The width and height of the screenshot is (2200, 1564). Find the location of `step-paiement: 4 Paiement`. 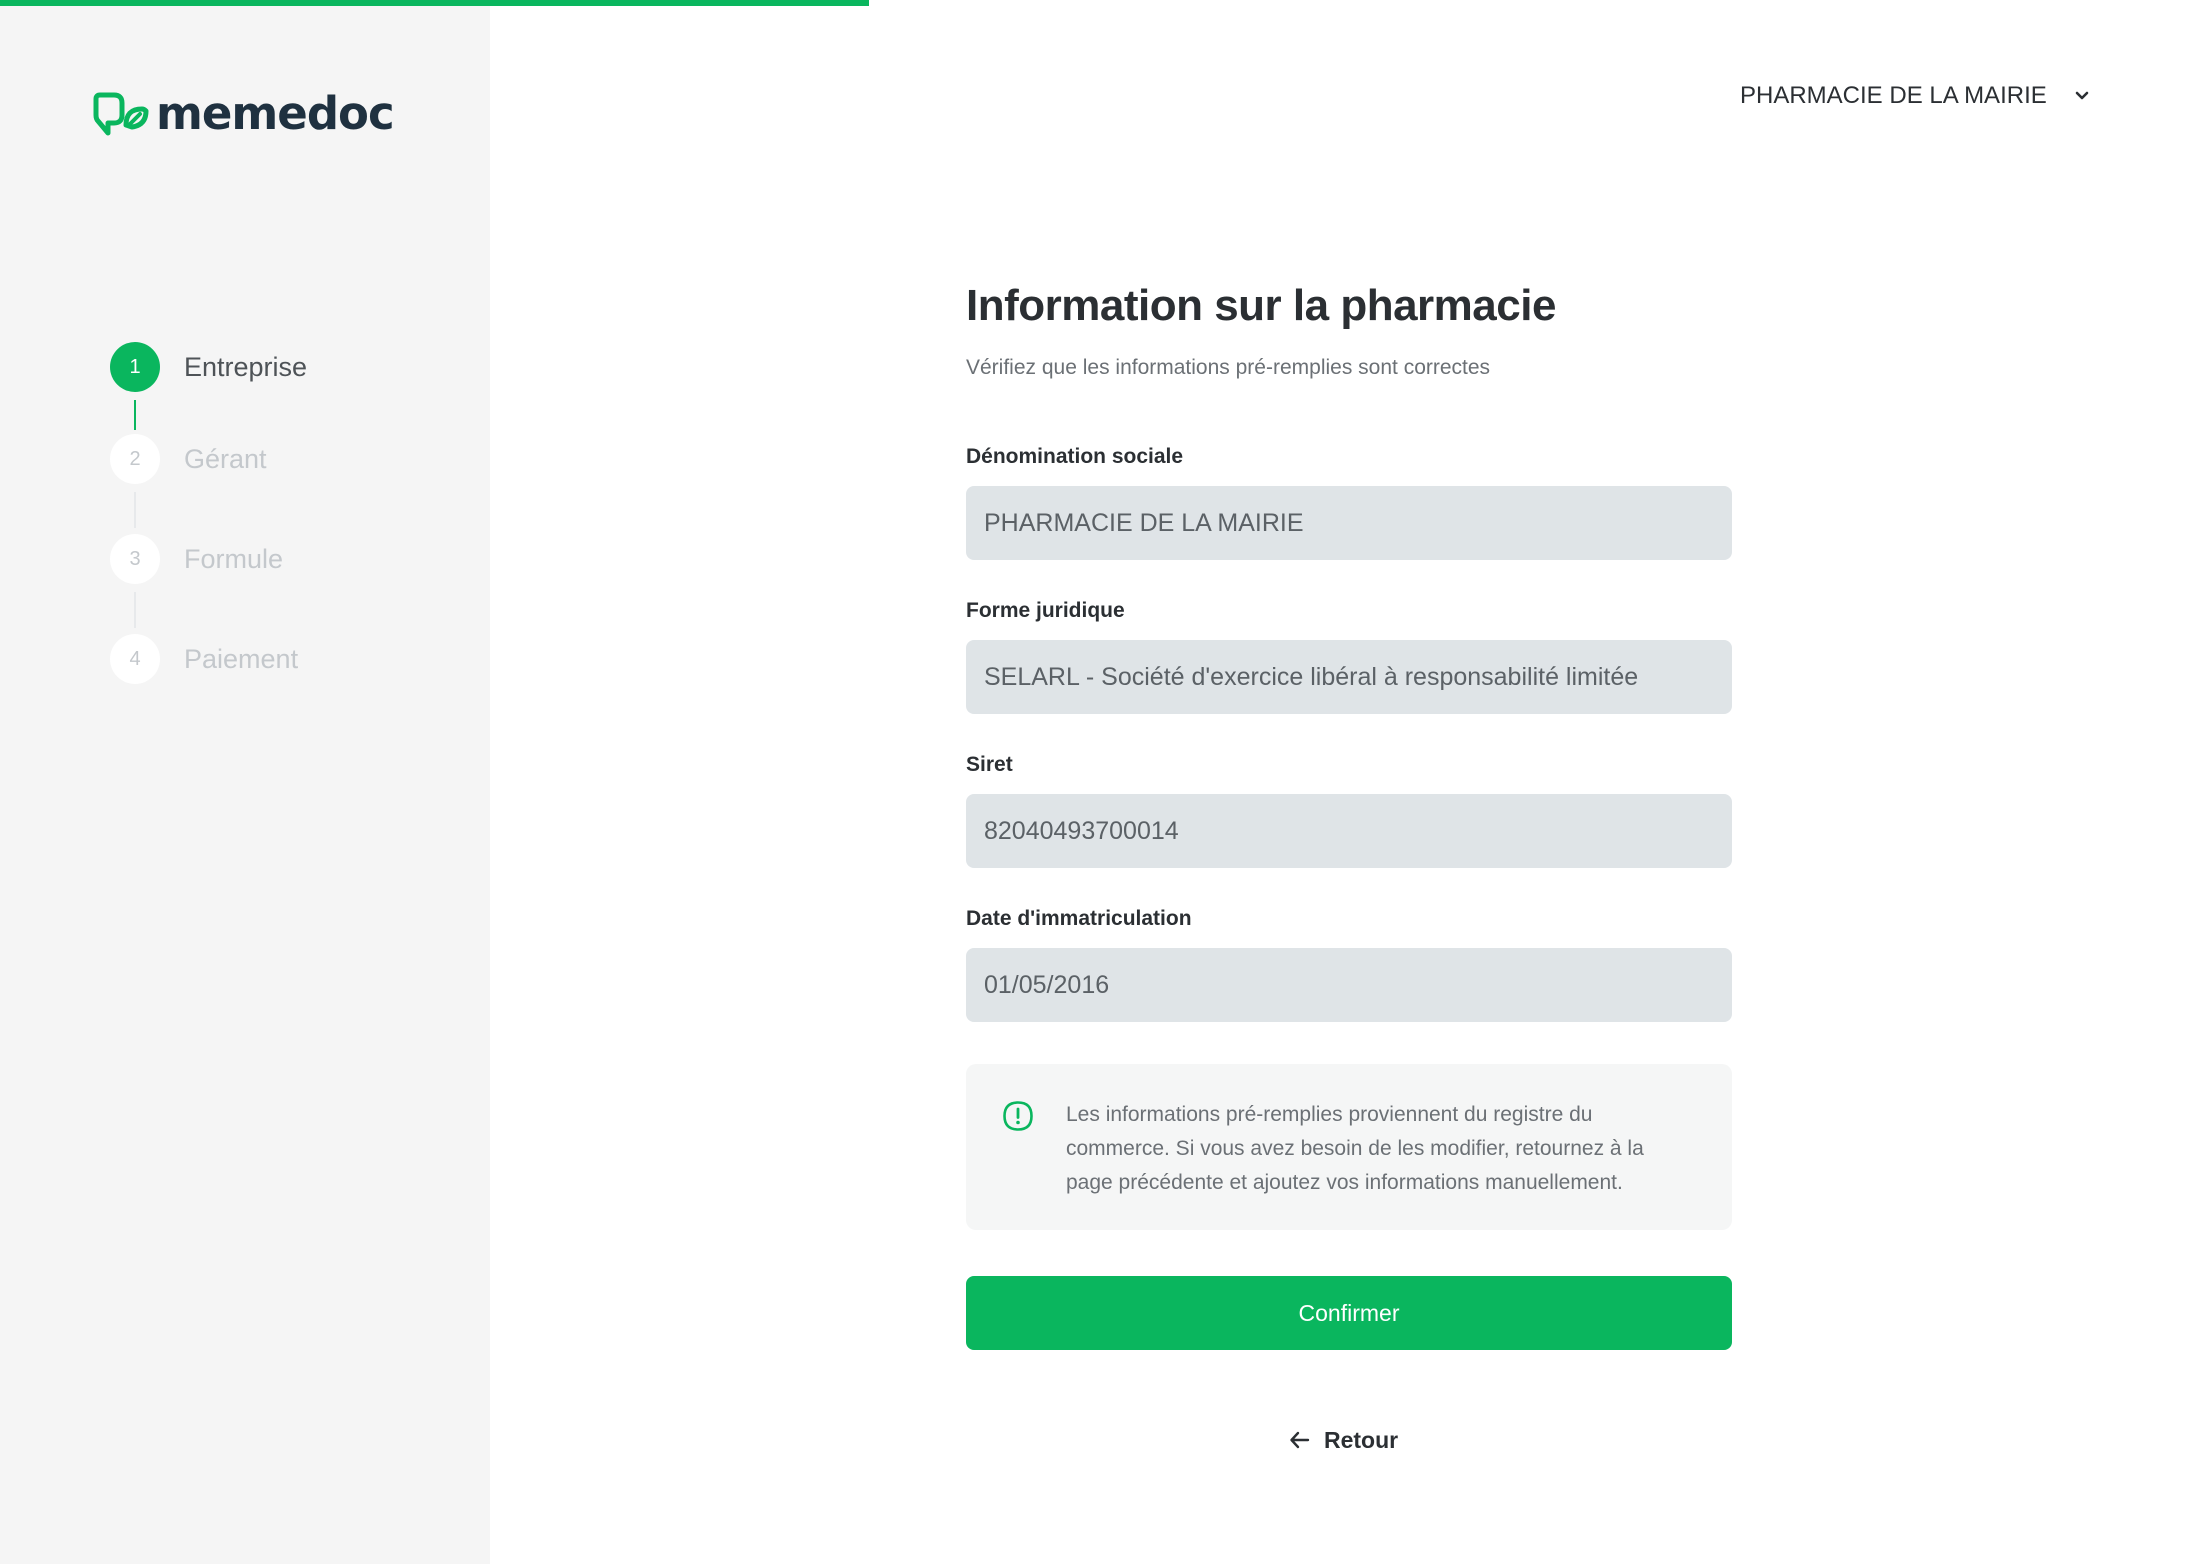

step-paiement: 4 Paiement is located at coordinates (204, 659).